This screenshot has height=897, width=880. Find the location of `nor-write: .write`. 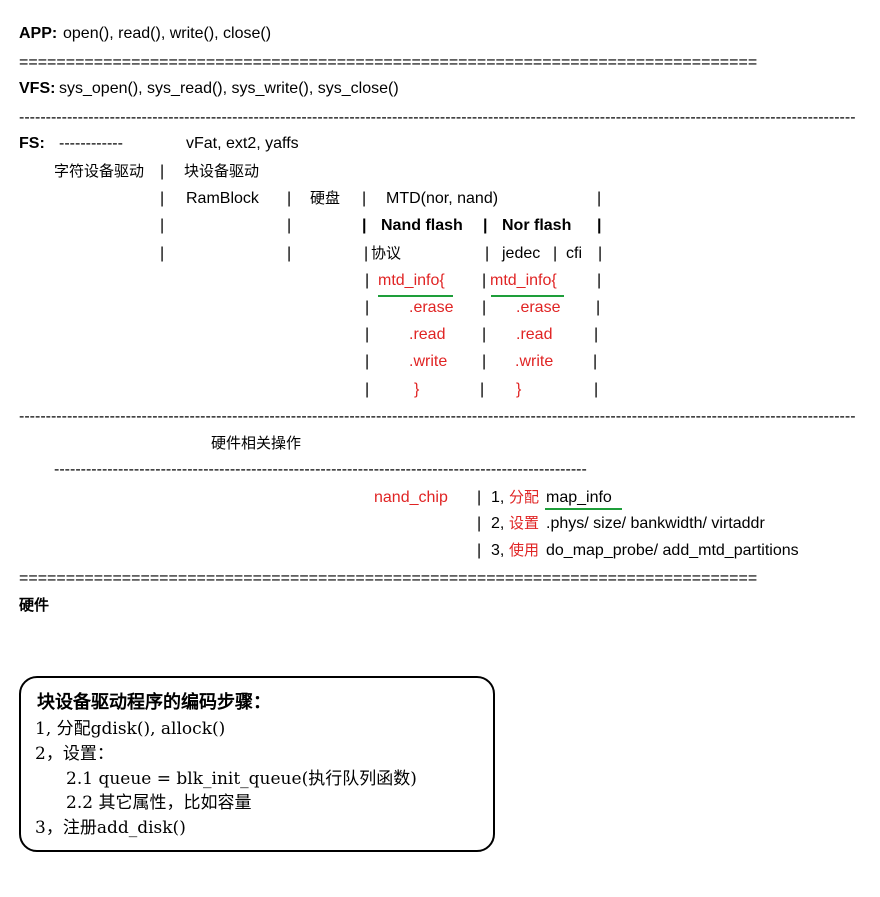

nor-write: .write is located at coordinates (534, 361).